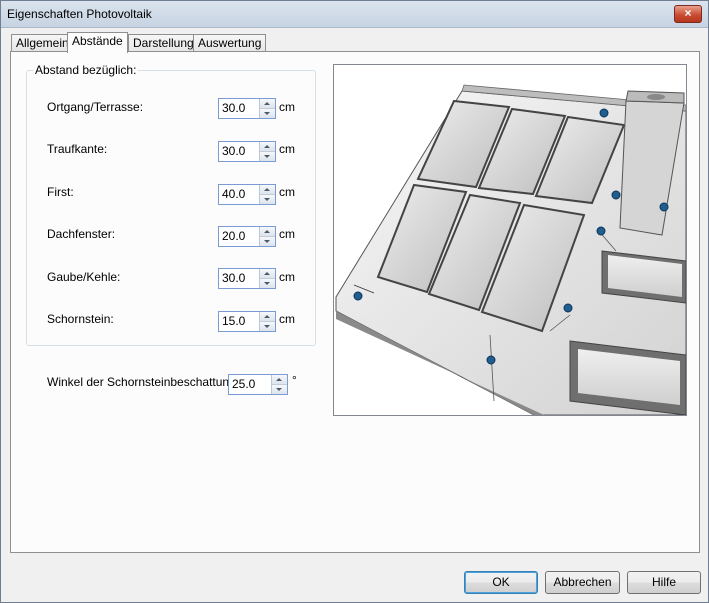 This screenshot has height=603, width=709. I want to click on spinbox-dachfenster: 20.0, so click(247, 236).